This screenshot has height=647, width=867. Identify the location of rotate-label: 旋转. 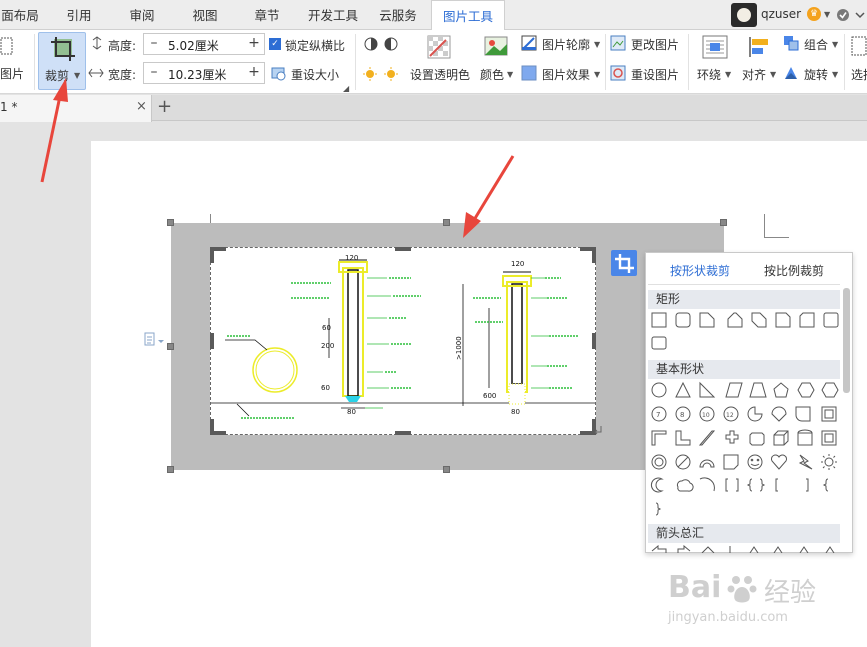
(816, 74).